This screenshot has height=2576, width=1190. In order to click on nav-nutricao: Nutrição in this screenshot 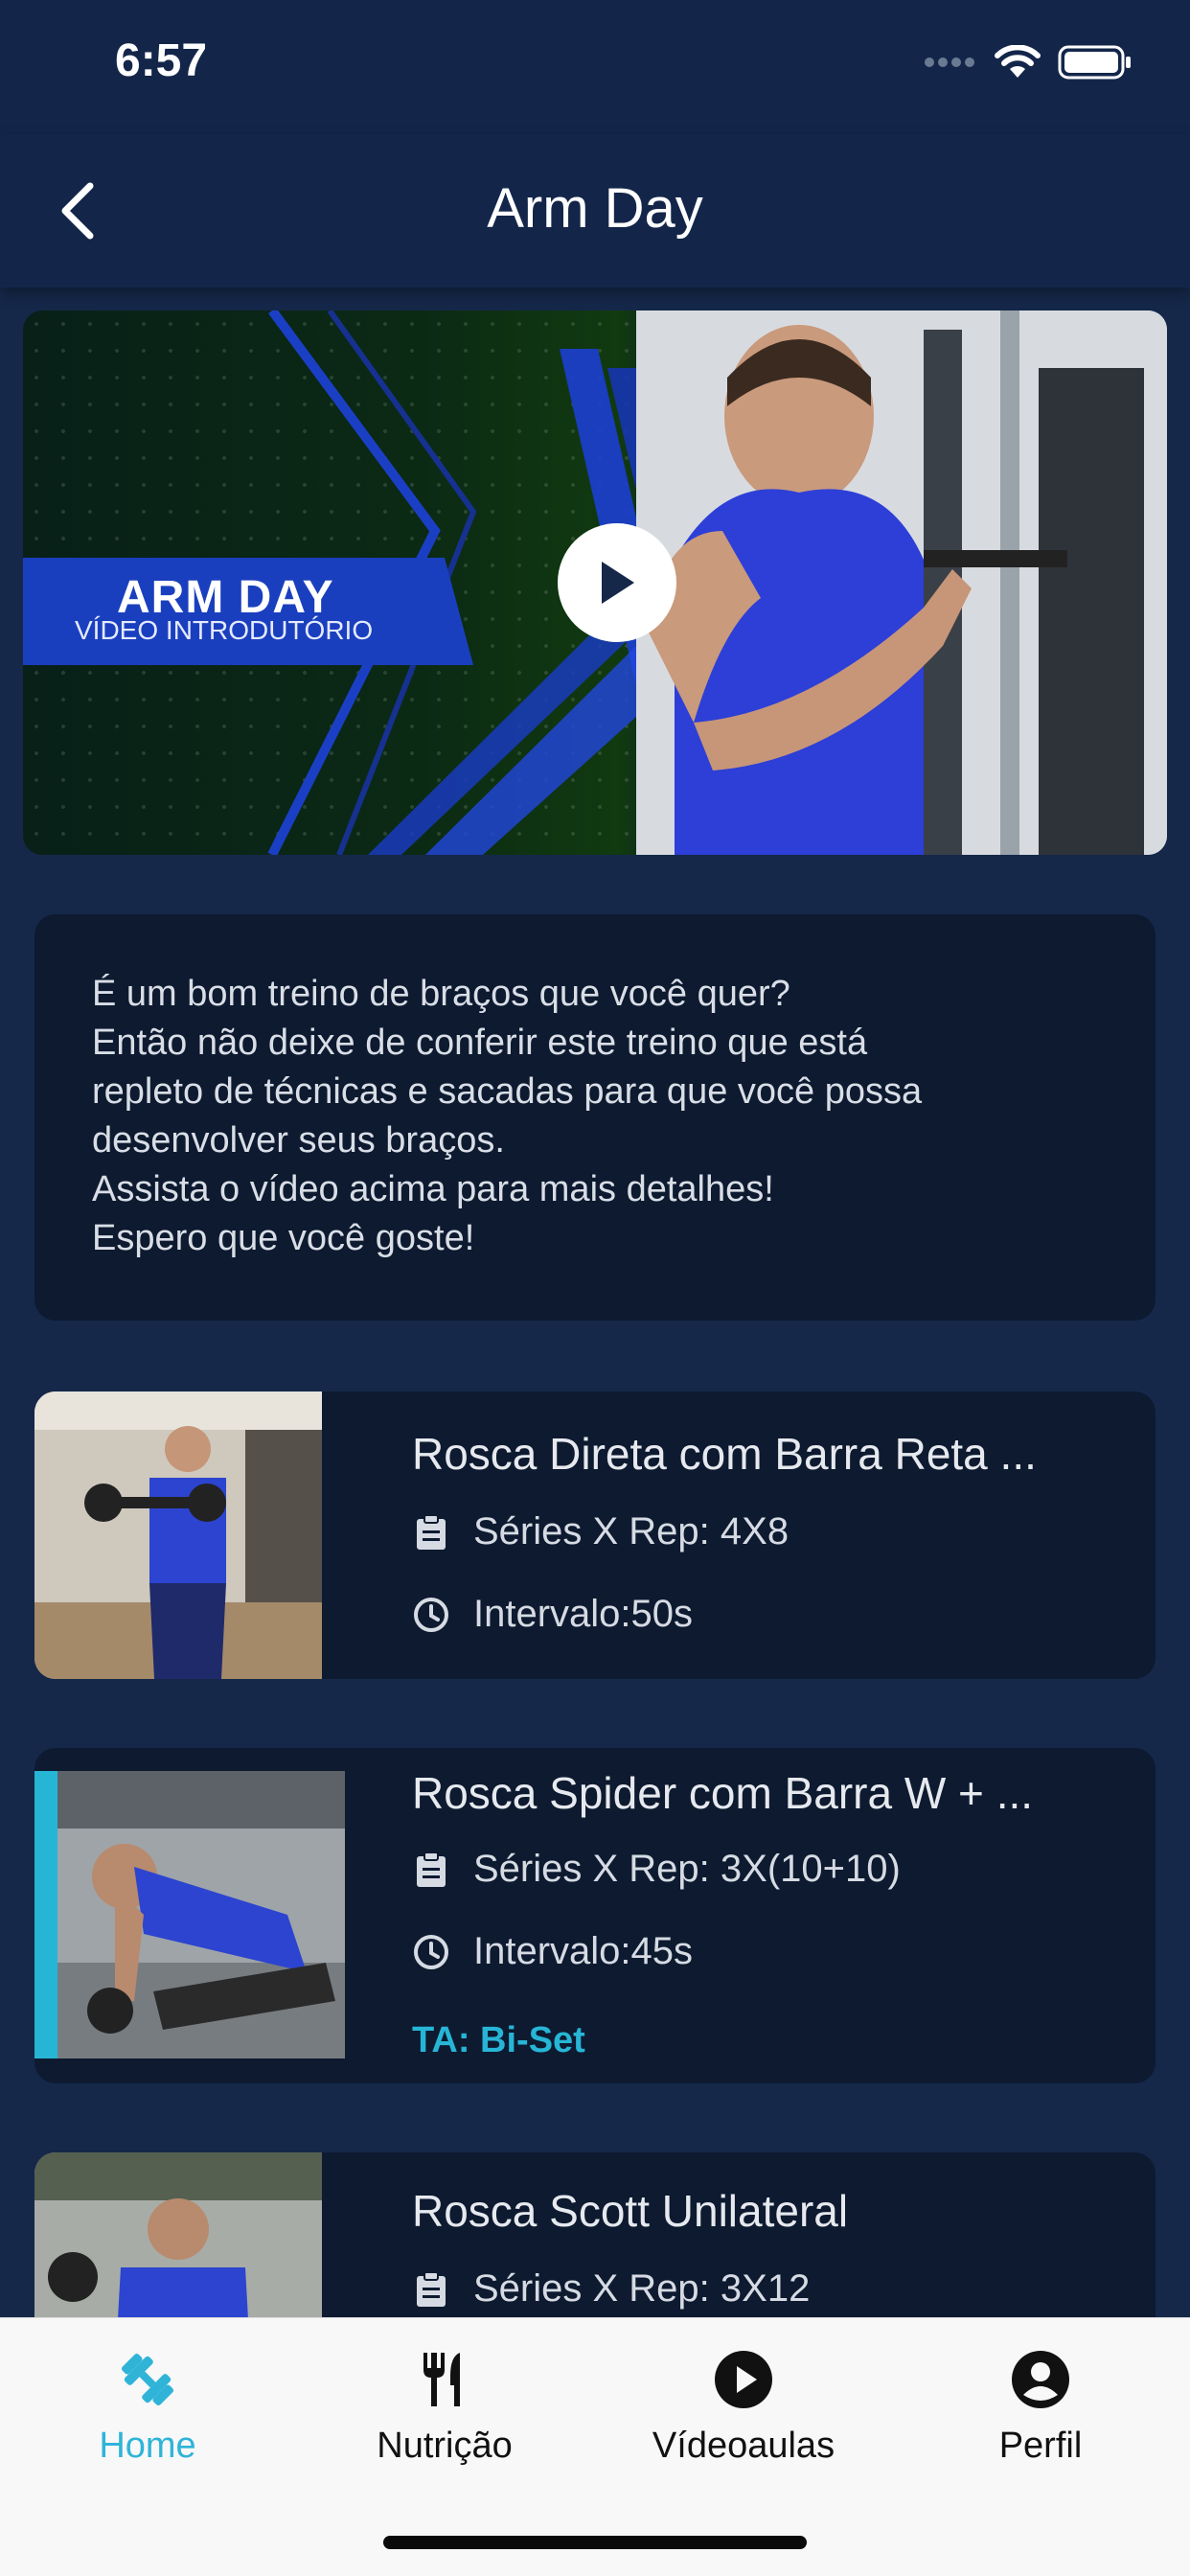, I will do `click(445, 2404)`.